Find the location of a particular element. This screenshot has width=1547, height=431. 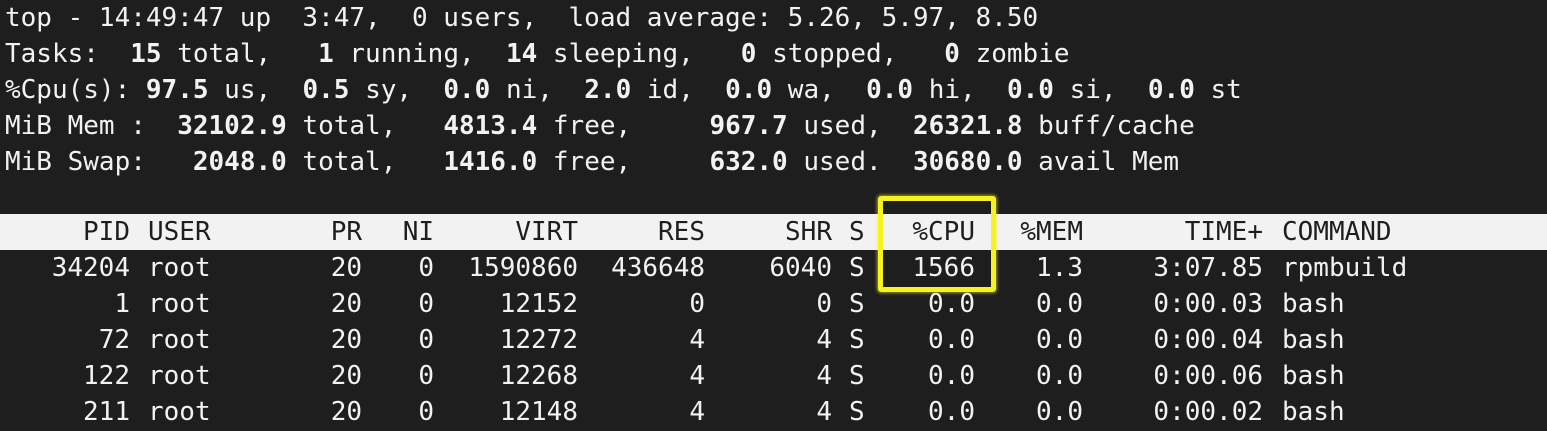

tasks-stopped-label: stopped, is located at coordinates (834, 54).